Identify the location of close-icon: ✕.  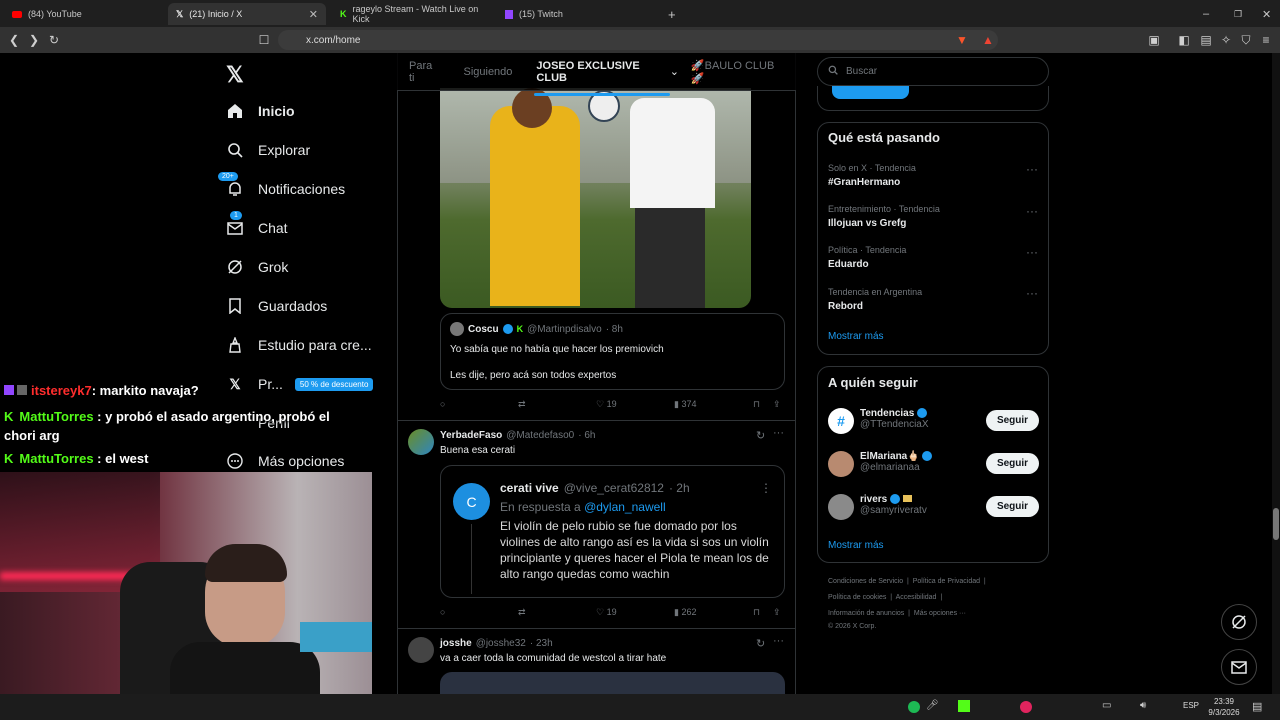
(313, 14).